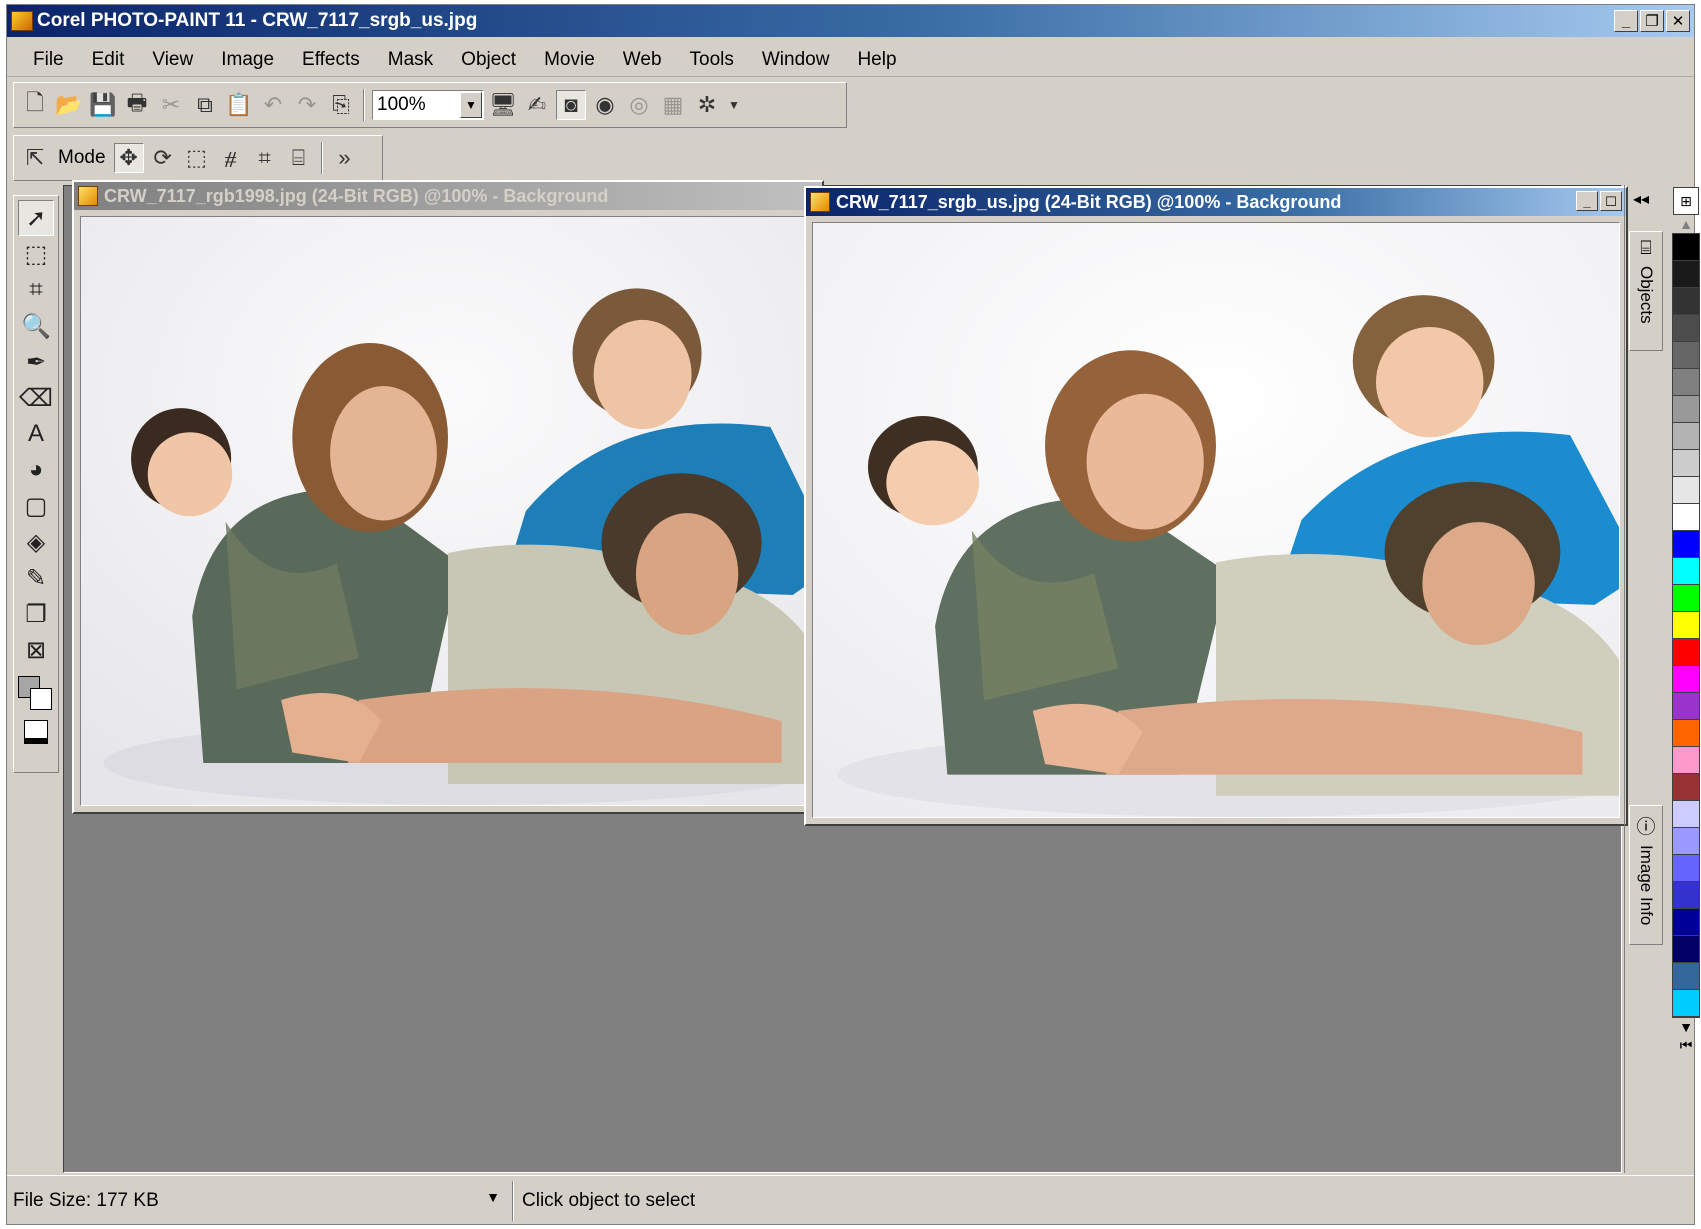 This screenshot has height=1229, width=1701. Describe the element at coordinates (36, 650) in the screenshot. I see `image-sprayer-tool-icon: ⊠` at that location.